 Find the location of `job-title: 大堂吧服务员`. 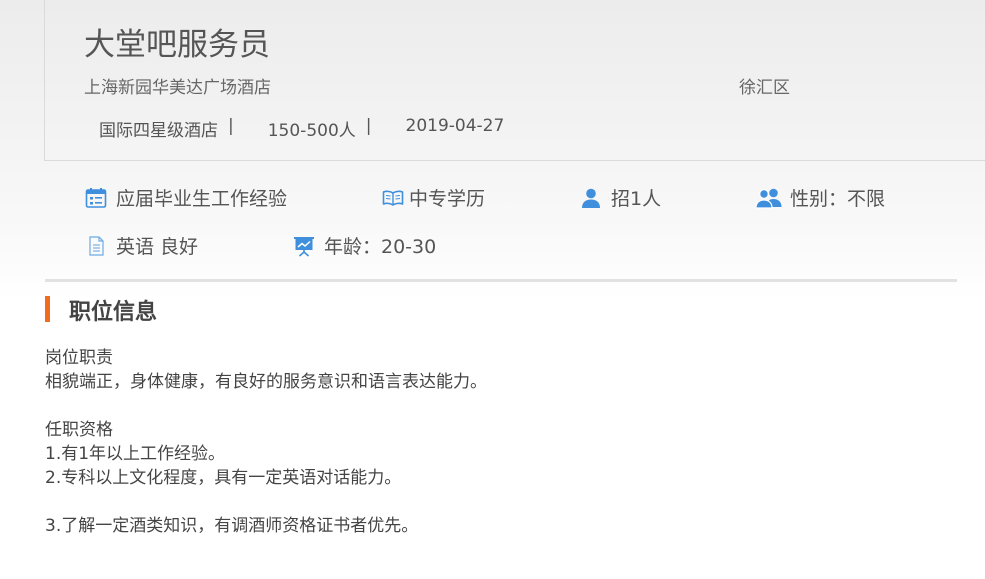

job-title: 大堂吧服务员 is located at coordinates (177, 45).